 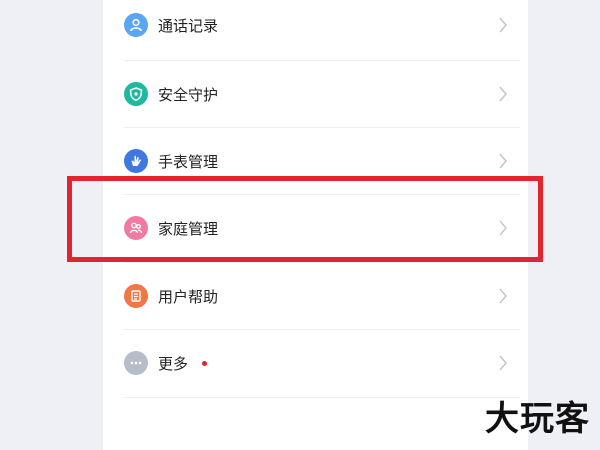 I want to click on menu-item-label: 手表管理, so click(x=188, y=161).